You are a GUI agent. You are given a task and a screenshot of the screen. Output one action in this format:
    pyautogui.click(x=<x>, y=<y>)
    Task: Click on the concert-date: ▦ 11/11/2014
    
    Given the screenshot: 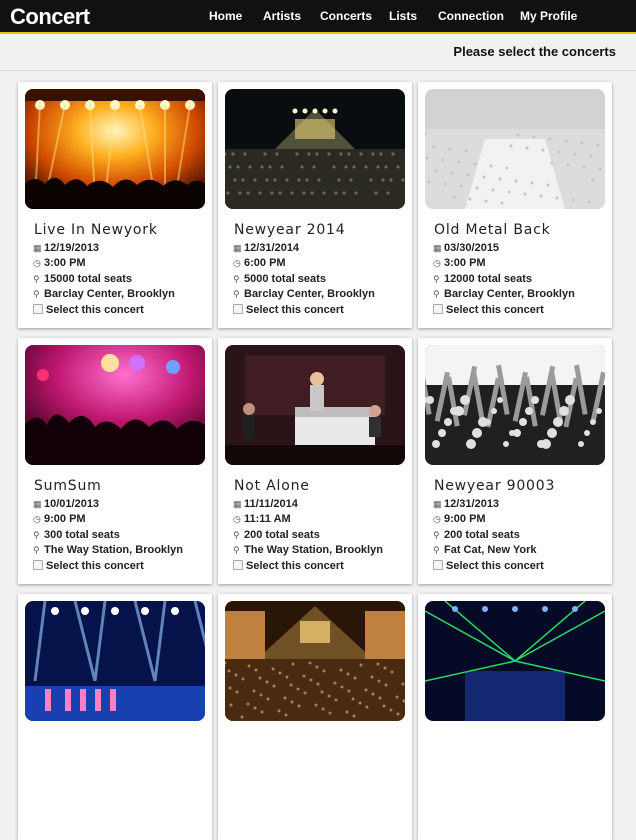 What is the action you would take?
    pyautogui.click(x=265, y=505)
    